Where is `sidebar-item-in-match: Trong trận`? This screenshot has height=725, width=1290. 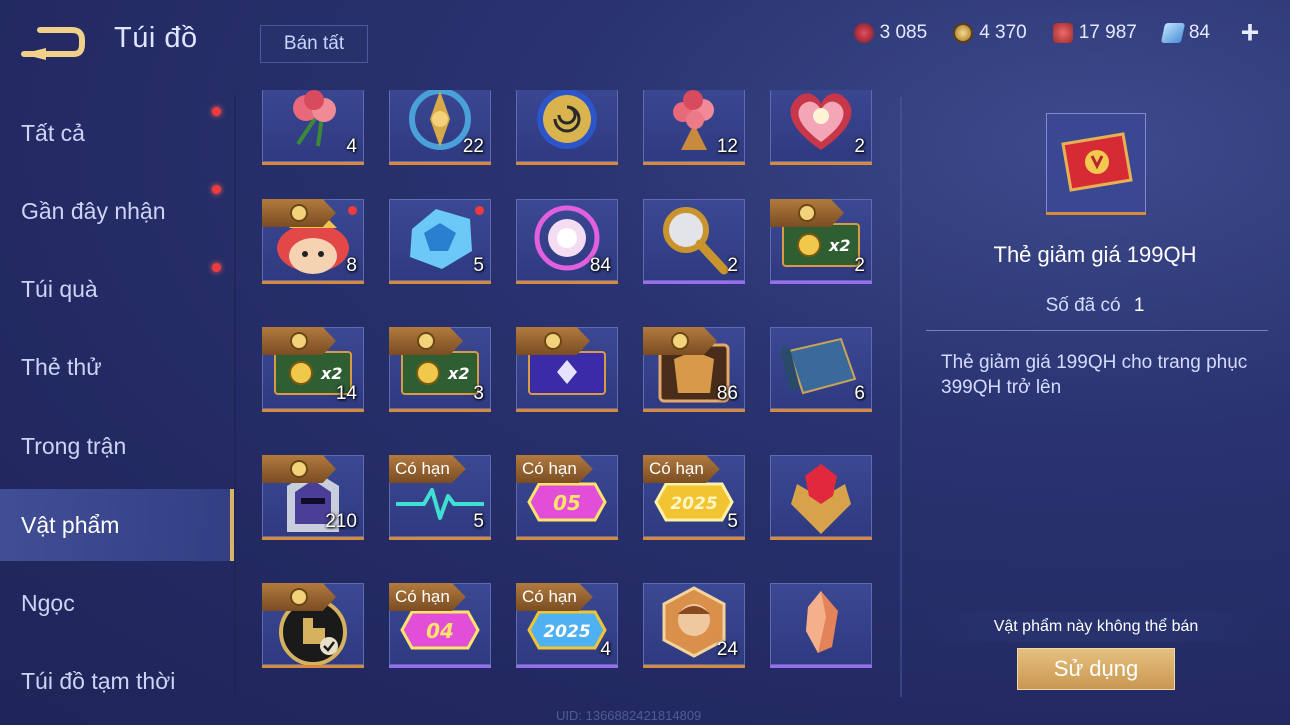
sidebar-item-in-match: Trong trận is located at coordinates (117, 446).